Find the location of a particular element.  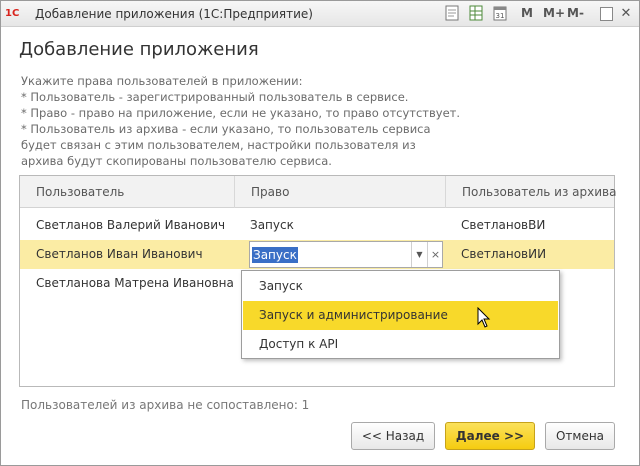

right-combobox: Запуск ▼ × is located at coordinates (346, 254).